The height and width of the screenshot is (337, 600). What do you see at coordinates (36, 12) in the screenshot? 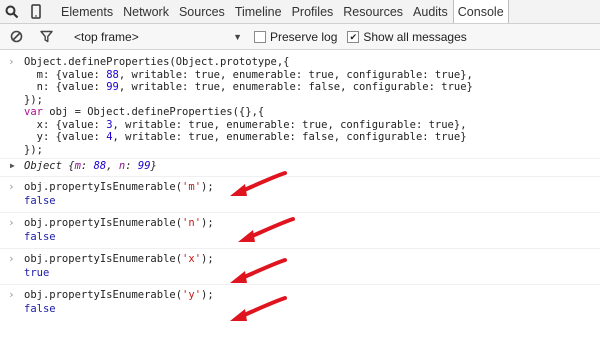
I see `device-mode-icon` at bounding box center [36, 12].